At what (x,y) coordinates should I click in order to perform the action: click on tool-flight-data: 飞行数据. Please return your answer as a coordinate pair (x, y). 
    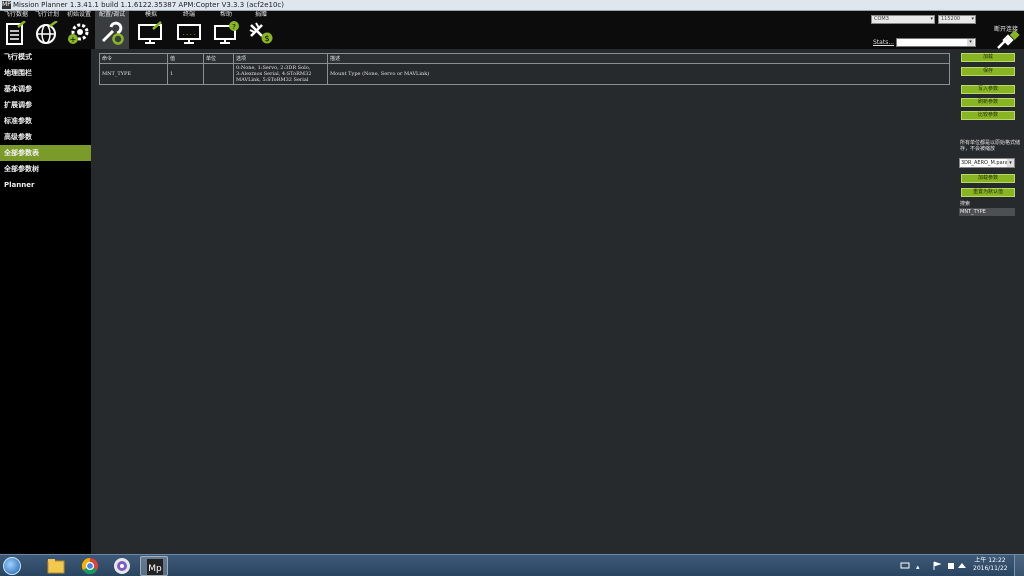
    Looking at the image, I should click on (16, 30).